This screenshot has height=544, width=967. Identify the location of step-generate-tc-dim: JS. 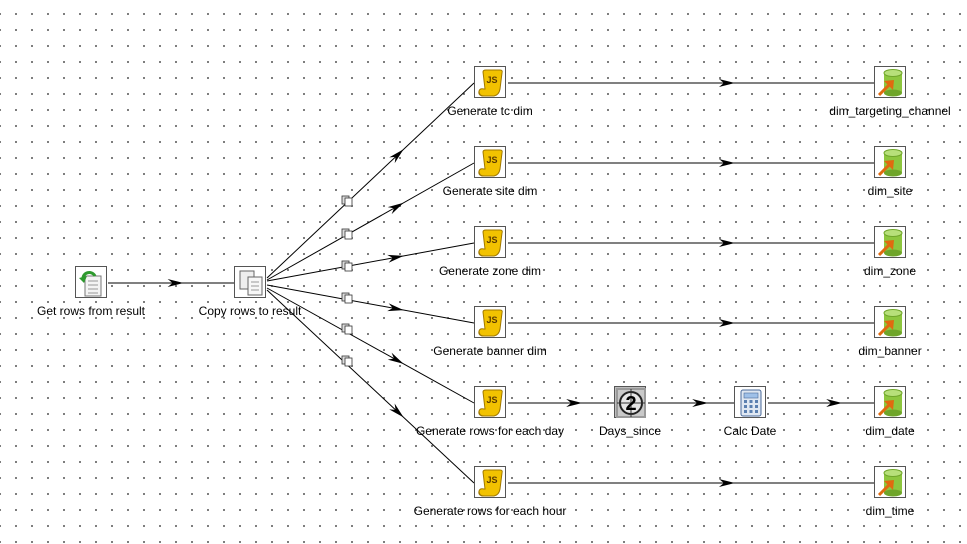
(491, 83).